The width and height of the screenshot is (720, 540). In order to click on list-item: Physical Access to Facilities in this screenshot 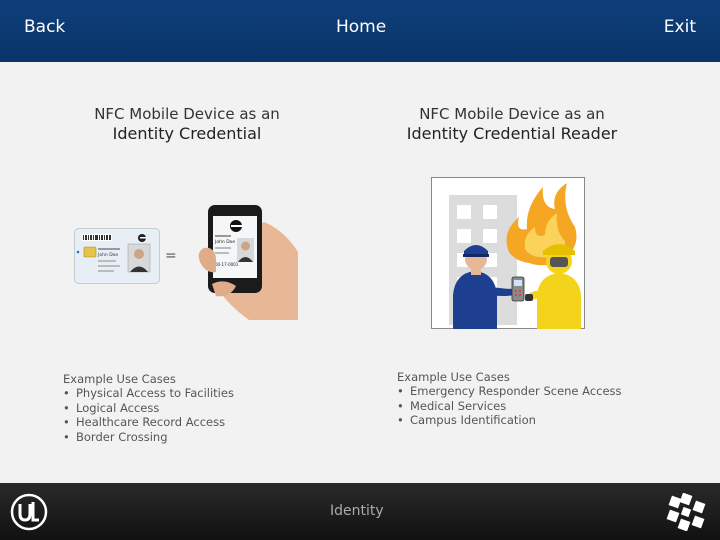, I will do `click(148, 393)`.